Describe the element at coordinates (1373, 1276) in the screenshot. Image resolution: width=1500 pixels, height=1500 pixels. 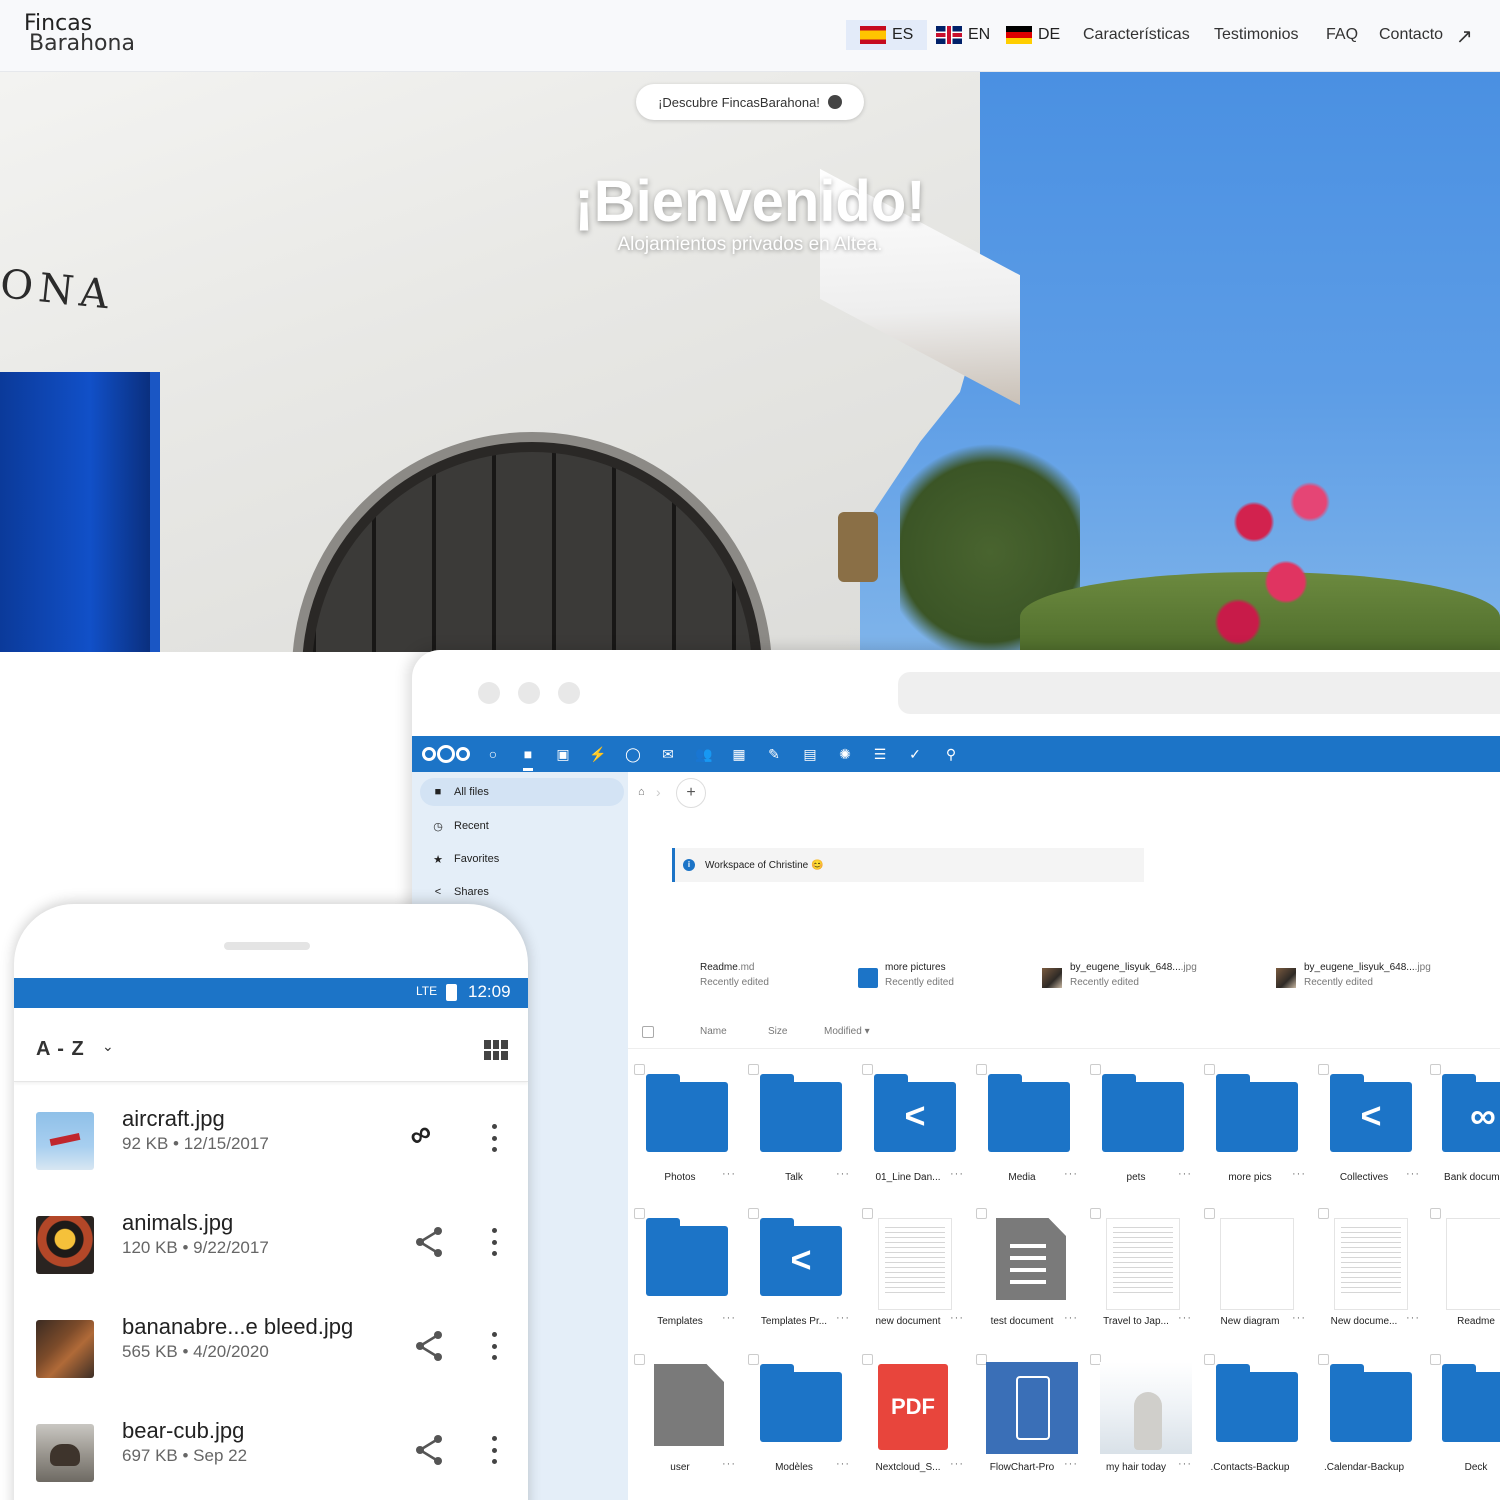
I see `file-tile: New docume... ···` at that location.